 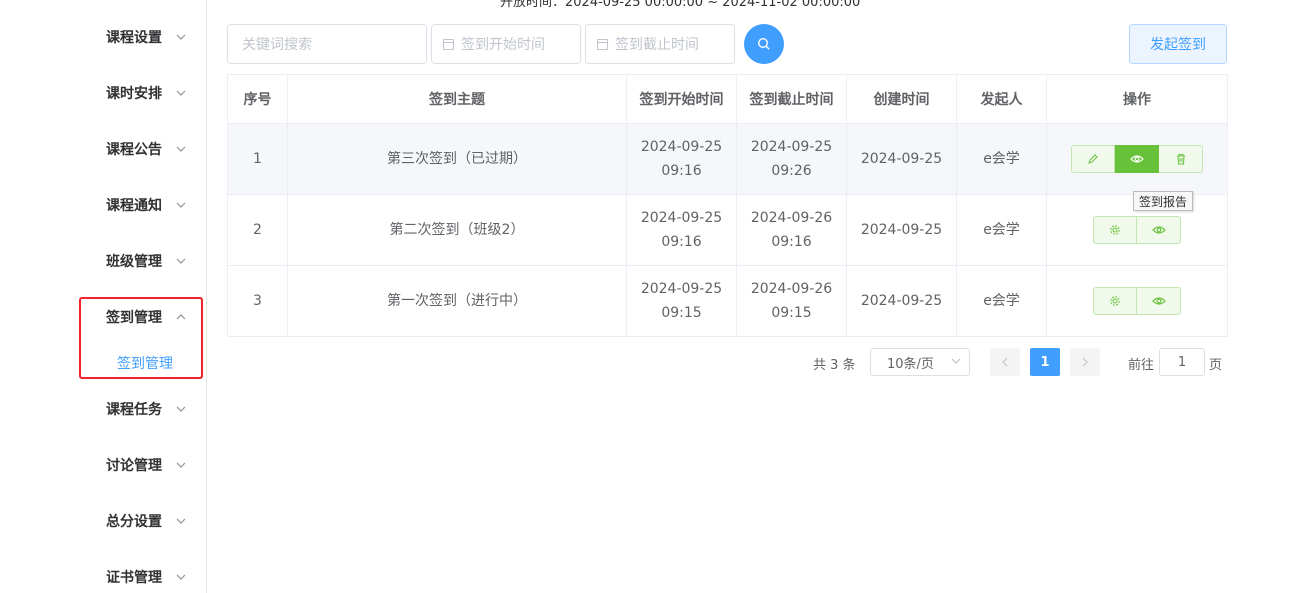 I want to click on sidebar-item-label: 课程通知, so click(x=134, y=206).